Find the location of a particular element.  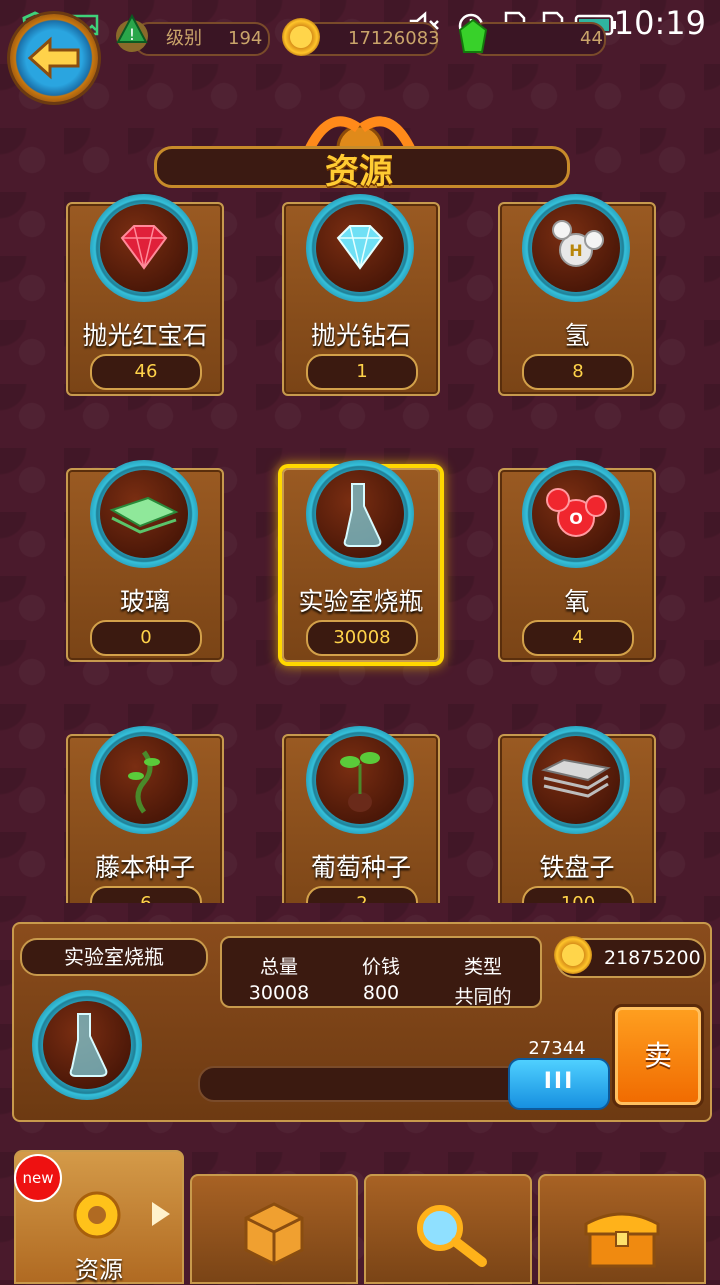

selected-resource-icon is located at coordinates (87, 1045).